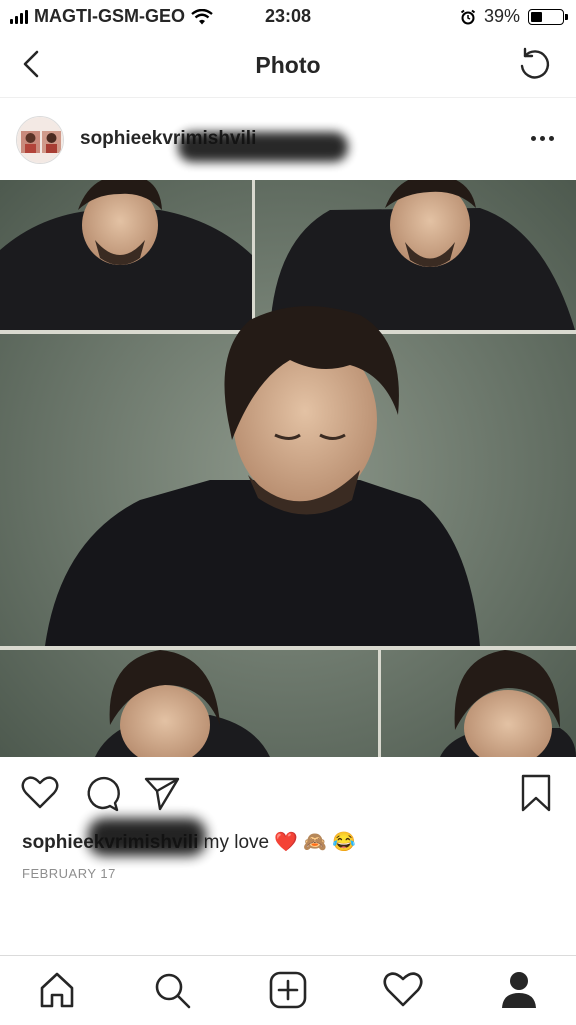 Image resolution: width=576 pixels, height=1025 pixels. I want to click on refresh-icon, so click(535, 65).